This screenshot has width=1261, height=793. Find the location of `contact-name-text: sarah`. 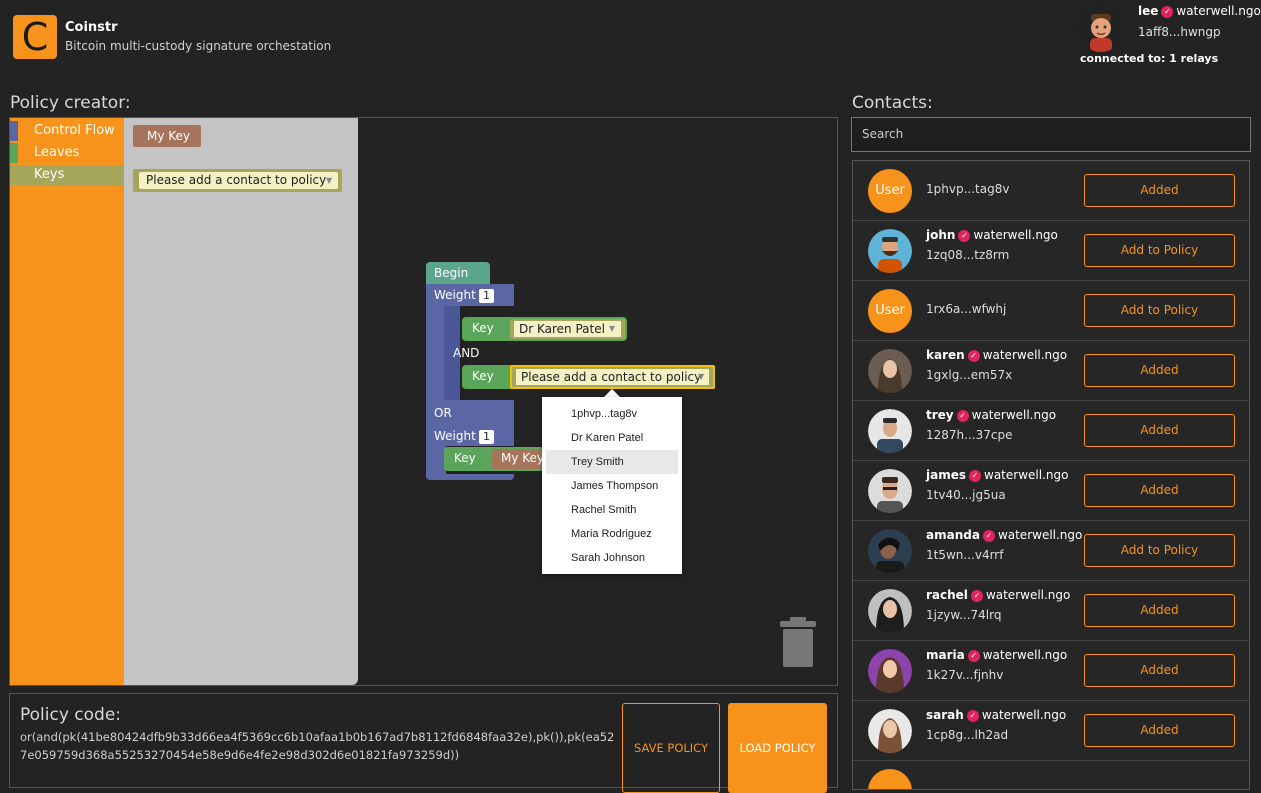

contact-name-text: sarah is located at coordinates (945, 715).